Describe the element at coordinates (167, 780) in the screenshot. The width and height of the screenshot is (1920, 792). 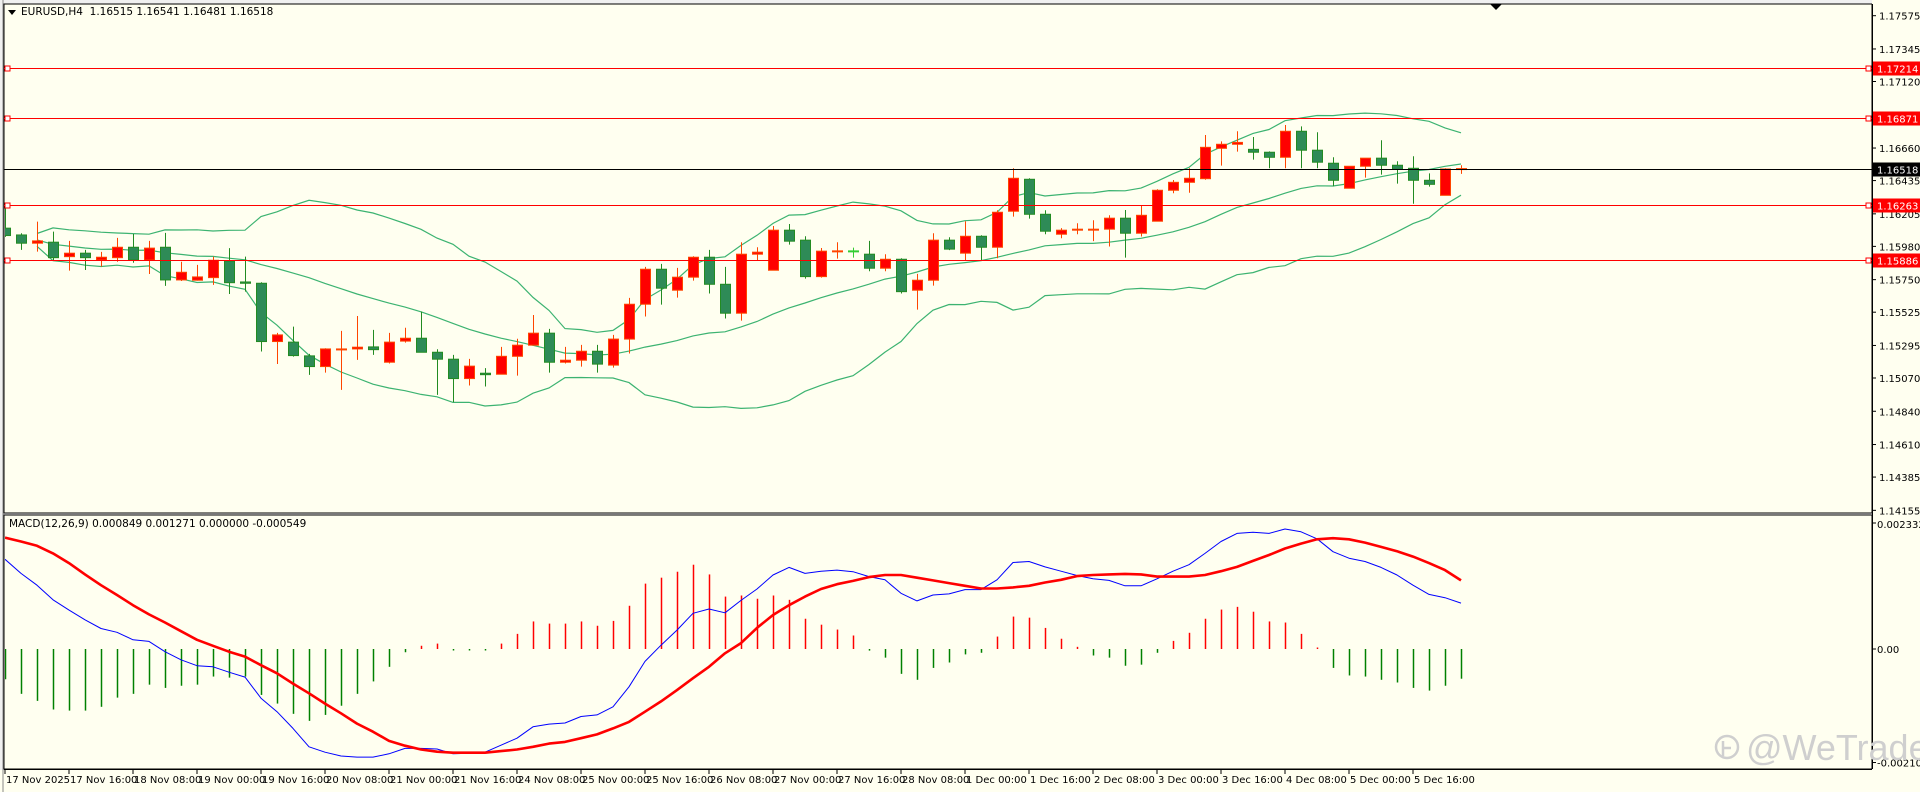
I see `time-tick-label: 18 Nov 08:00` at that location.